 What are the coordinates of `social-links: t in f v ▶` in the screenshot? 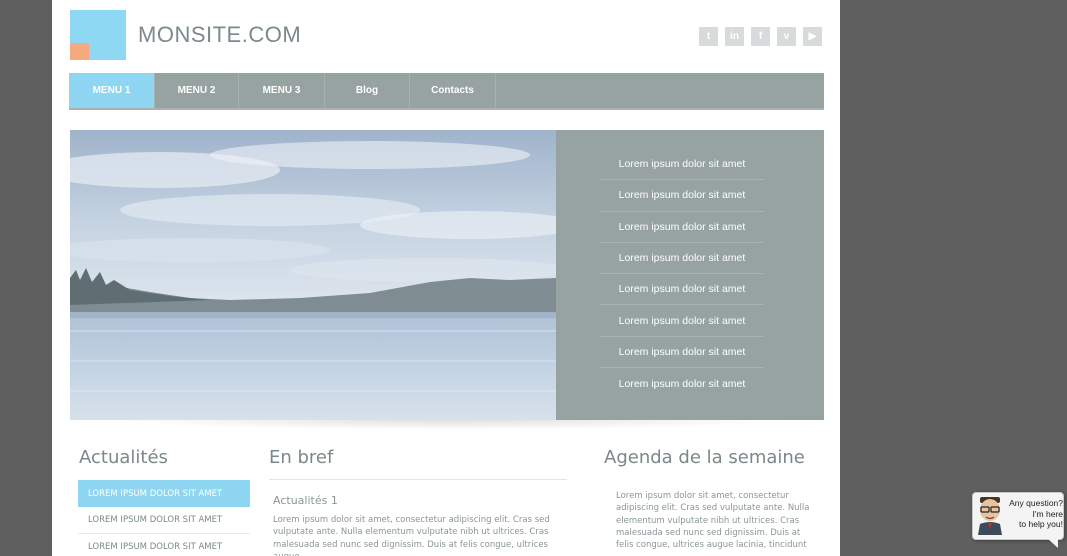 It's located at (760, 36).